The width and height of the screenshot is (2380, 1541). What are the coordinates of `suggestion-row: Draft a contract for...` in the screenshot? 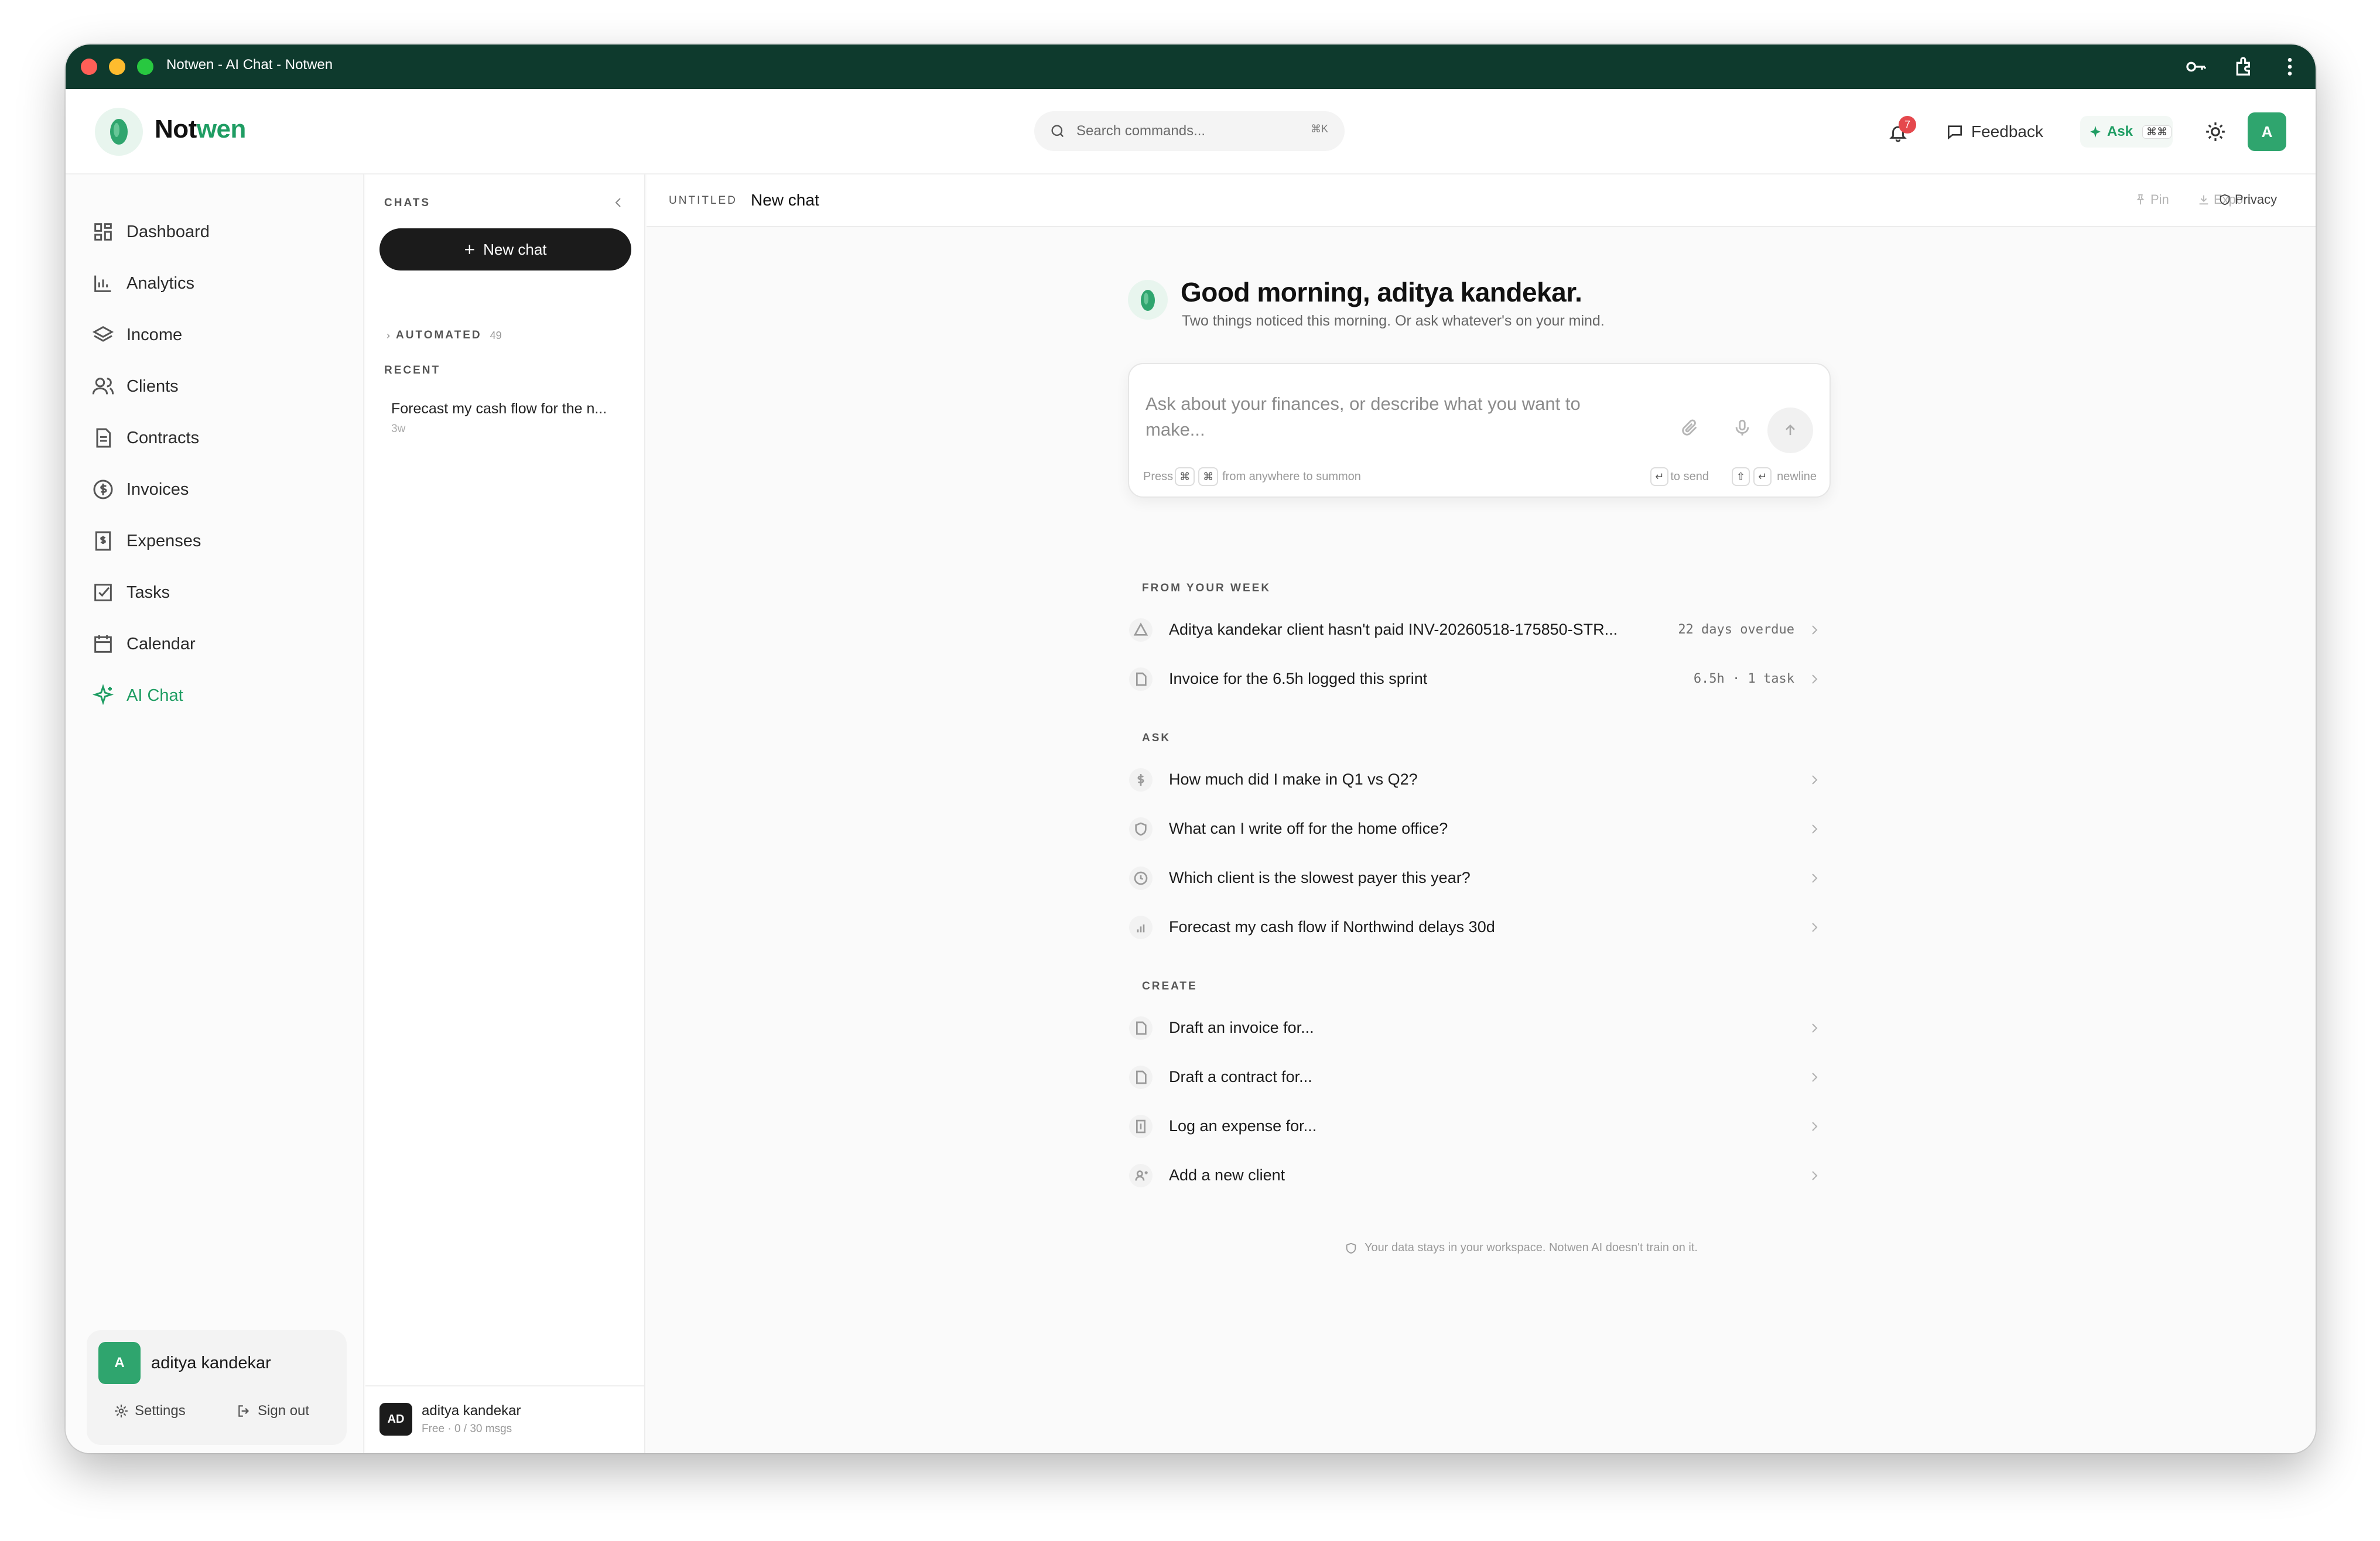 It's located at (1478, 1077).